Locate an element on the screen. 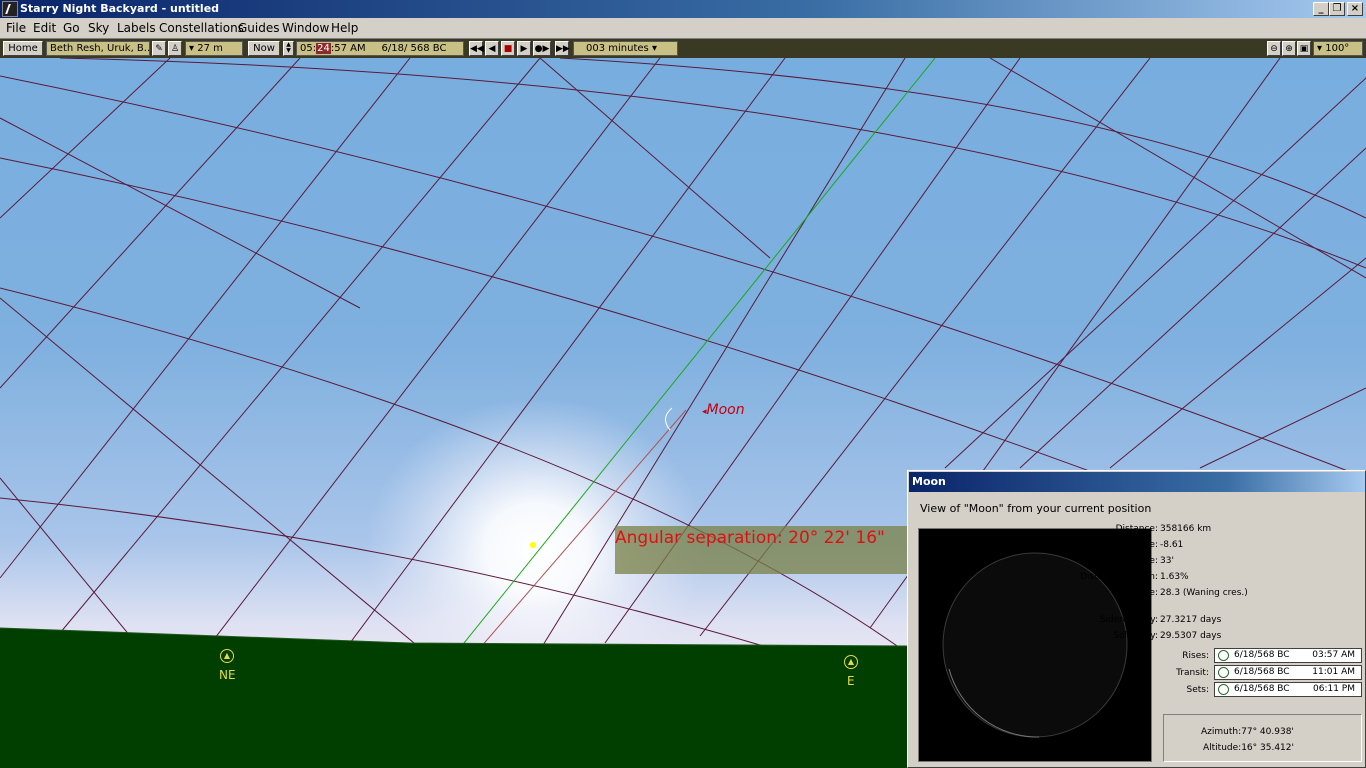  horizon-ground is located at coordinates (453, 698).